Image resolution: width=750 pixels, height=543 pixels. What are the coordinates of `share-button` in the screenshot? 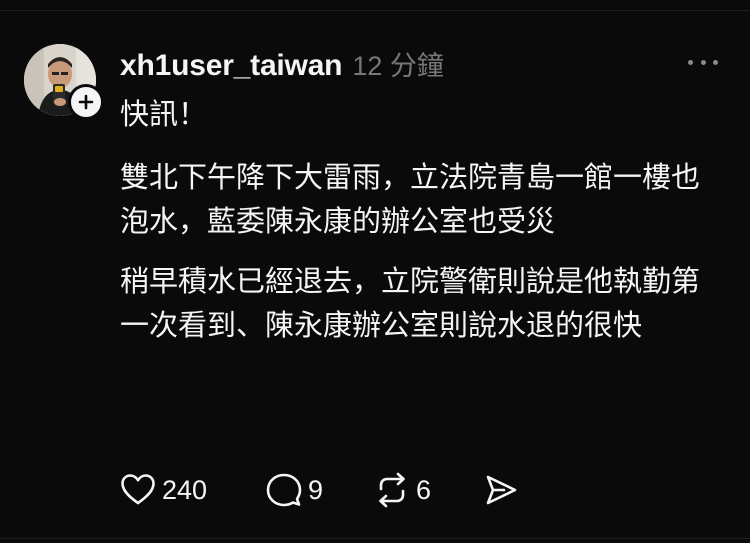 It's located at (501, 490).